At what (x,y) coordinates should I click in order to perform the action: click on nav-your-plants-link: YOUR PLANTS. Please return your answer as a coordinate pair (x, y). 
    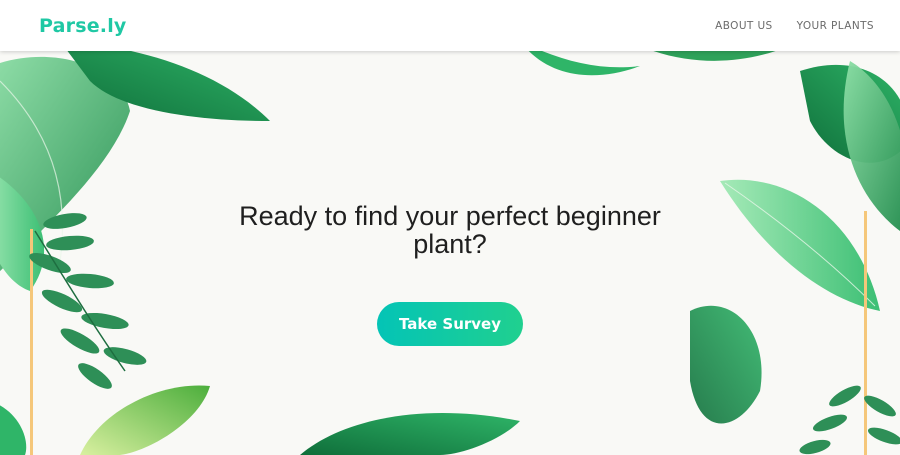
    Looking at the image, I should click on (835, 26).